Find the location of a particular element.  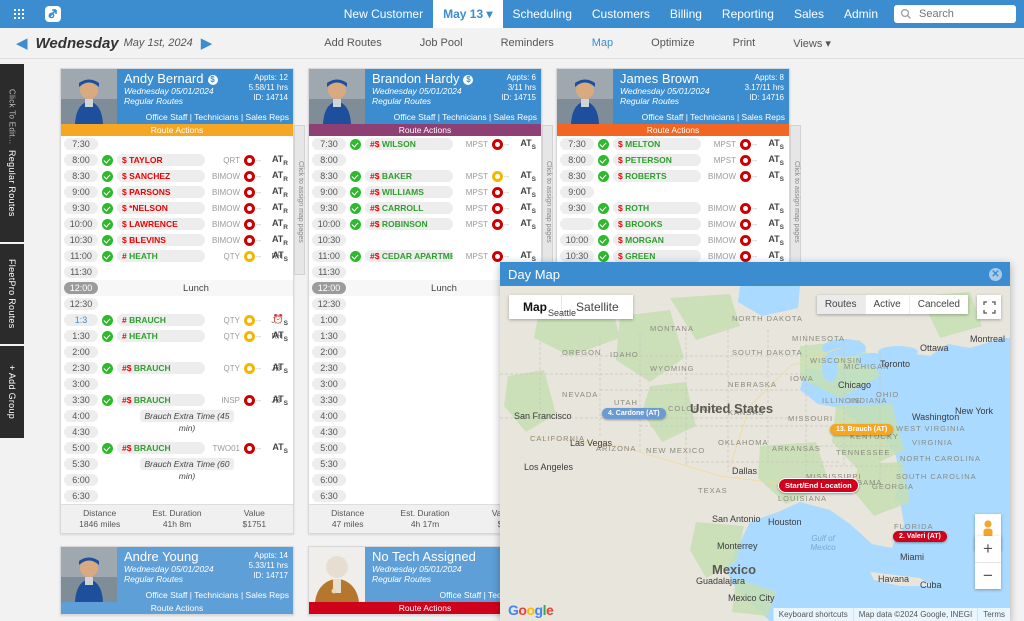

sub-menu-item-reminders: Reminders is located at coordinates (527, 43).